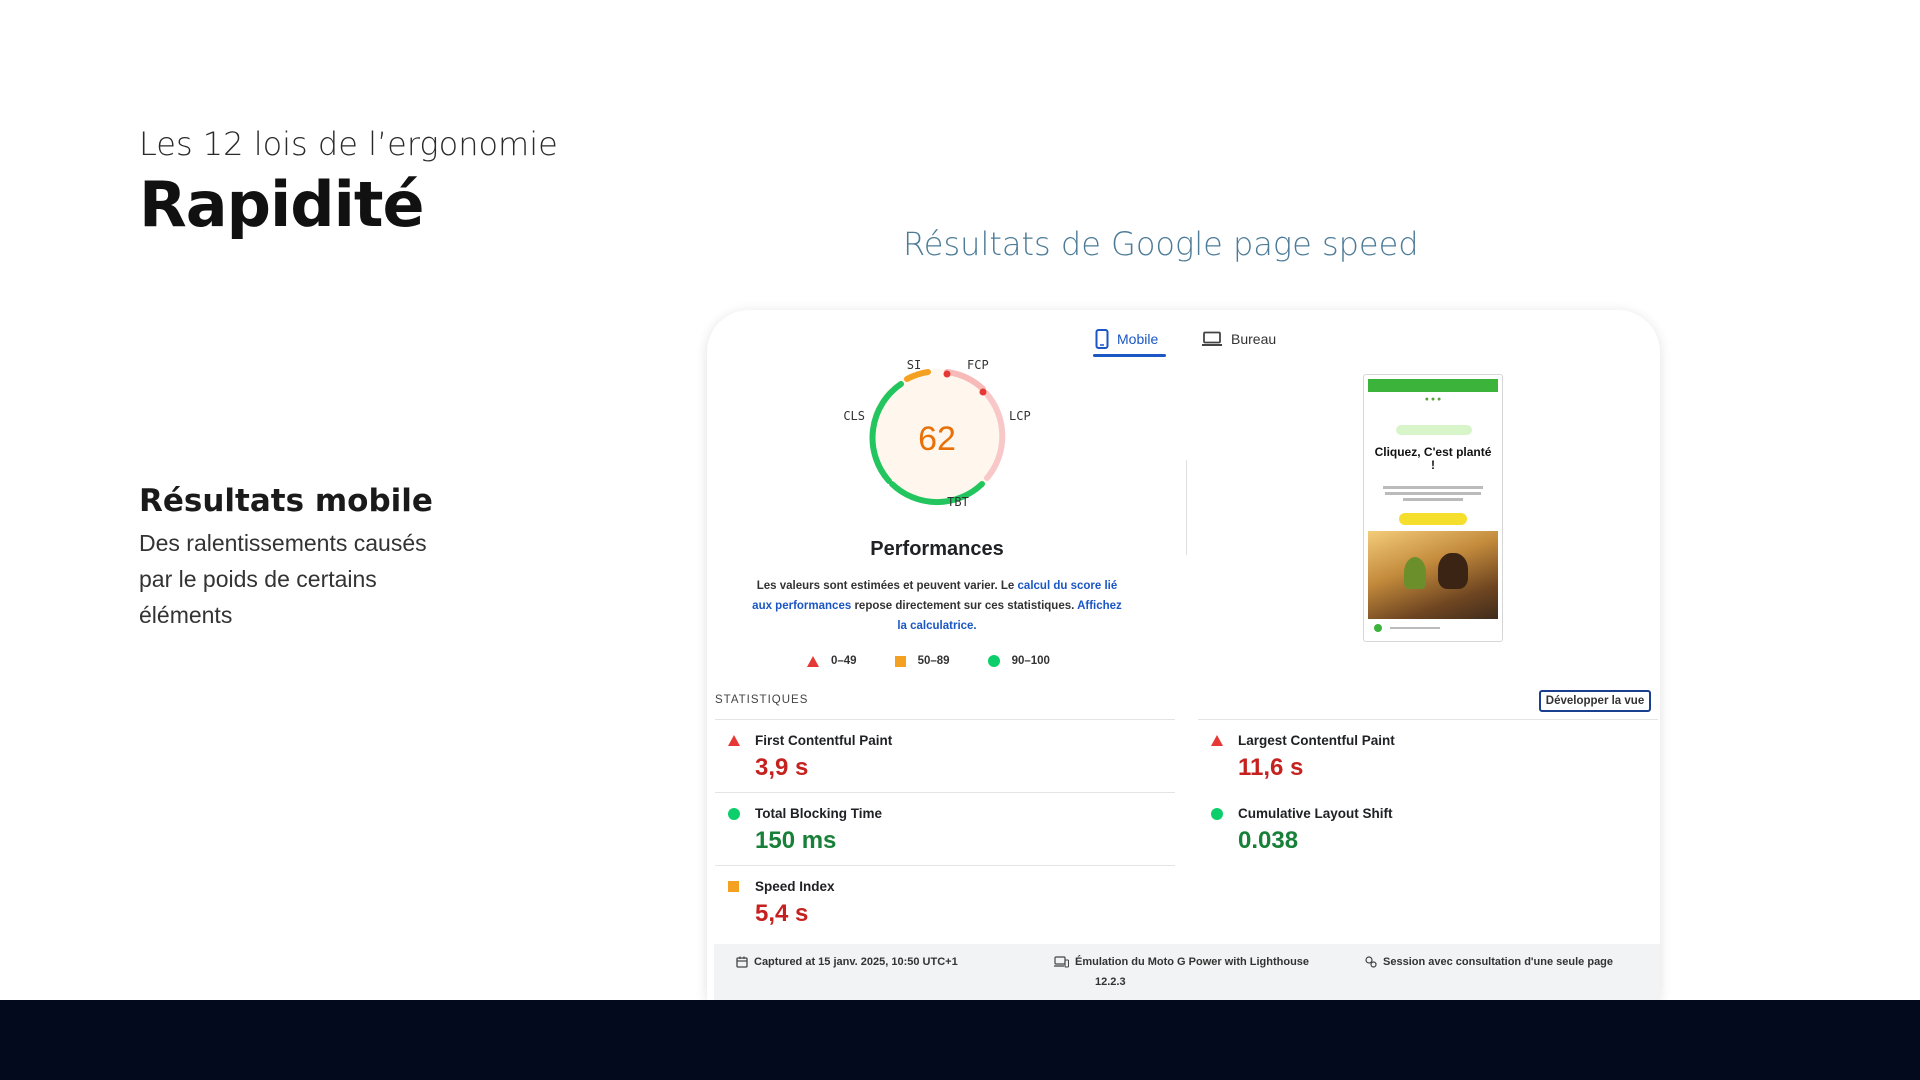 The width and height of the screenshot is (1920, 1080). Describe the element at coordinates (1030, 661) in the screenshot. I see `legend-label-pass: 90–100` at that location.